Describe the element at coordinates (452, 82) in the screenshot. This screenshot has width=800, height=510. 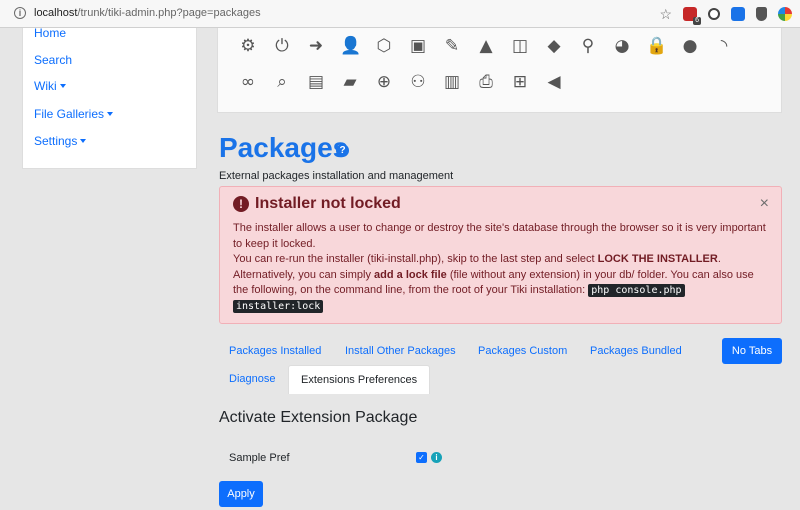
I see `chart-icon: ▥` at that location.